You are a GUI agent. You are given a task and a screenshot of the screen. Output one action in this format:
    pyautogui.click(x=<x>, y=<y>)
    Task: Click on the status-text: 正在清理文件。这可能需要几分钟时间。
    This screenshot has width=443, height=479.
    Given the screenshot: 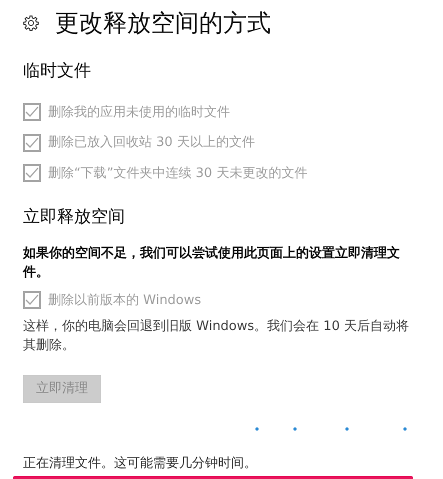 What is the action you would take?
    pyautogui.click(x=140, y=464)
    